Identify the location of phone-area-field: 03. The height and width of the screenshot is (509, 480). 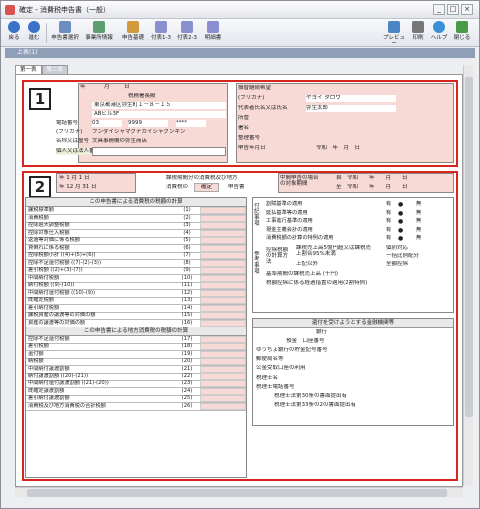
(107, 123).